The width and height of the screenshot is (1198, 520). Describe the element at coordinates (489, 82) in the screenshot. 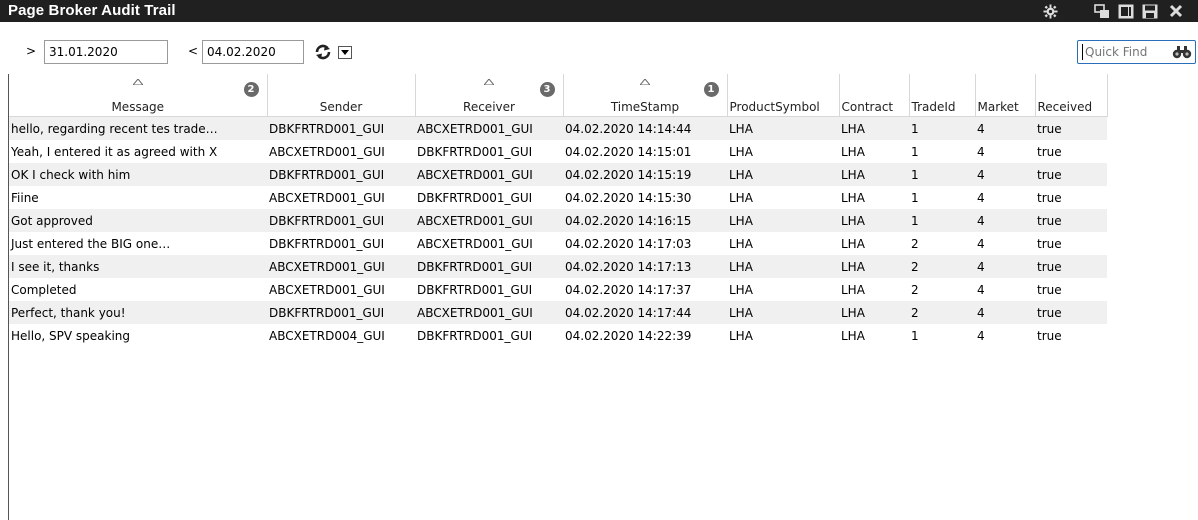

I see `sort-ascending-icon` at that location.